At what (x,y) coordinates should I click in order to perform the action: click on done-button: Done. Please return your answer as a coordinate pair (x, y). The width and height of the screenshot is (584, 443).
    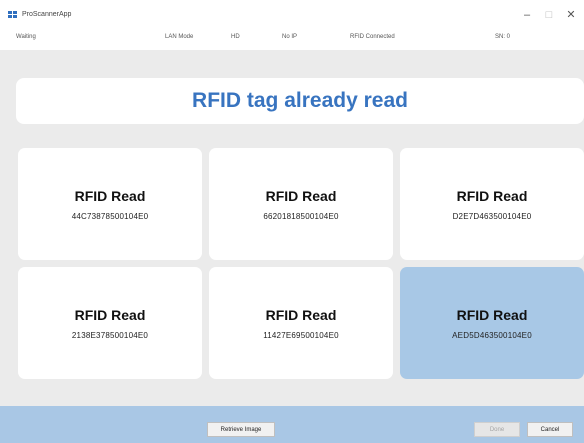
    Looking at the image, I should click on (497, 429).